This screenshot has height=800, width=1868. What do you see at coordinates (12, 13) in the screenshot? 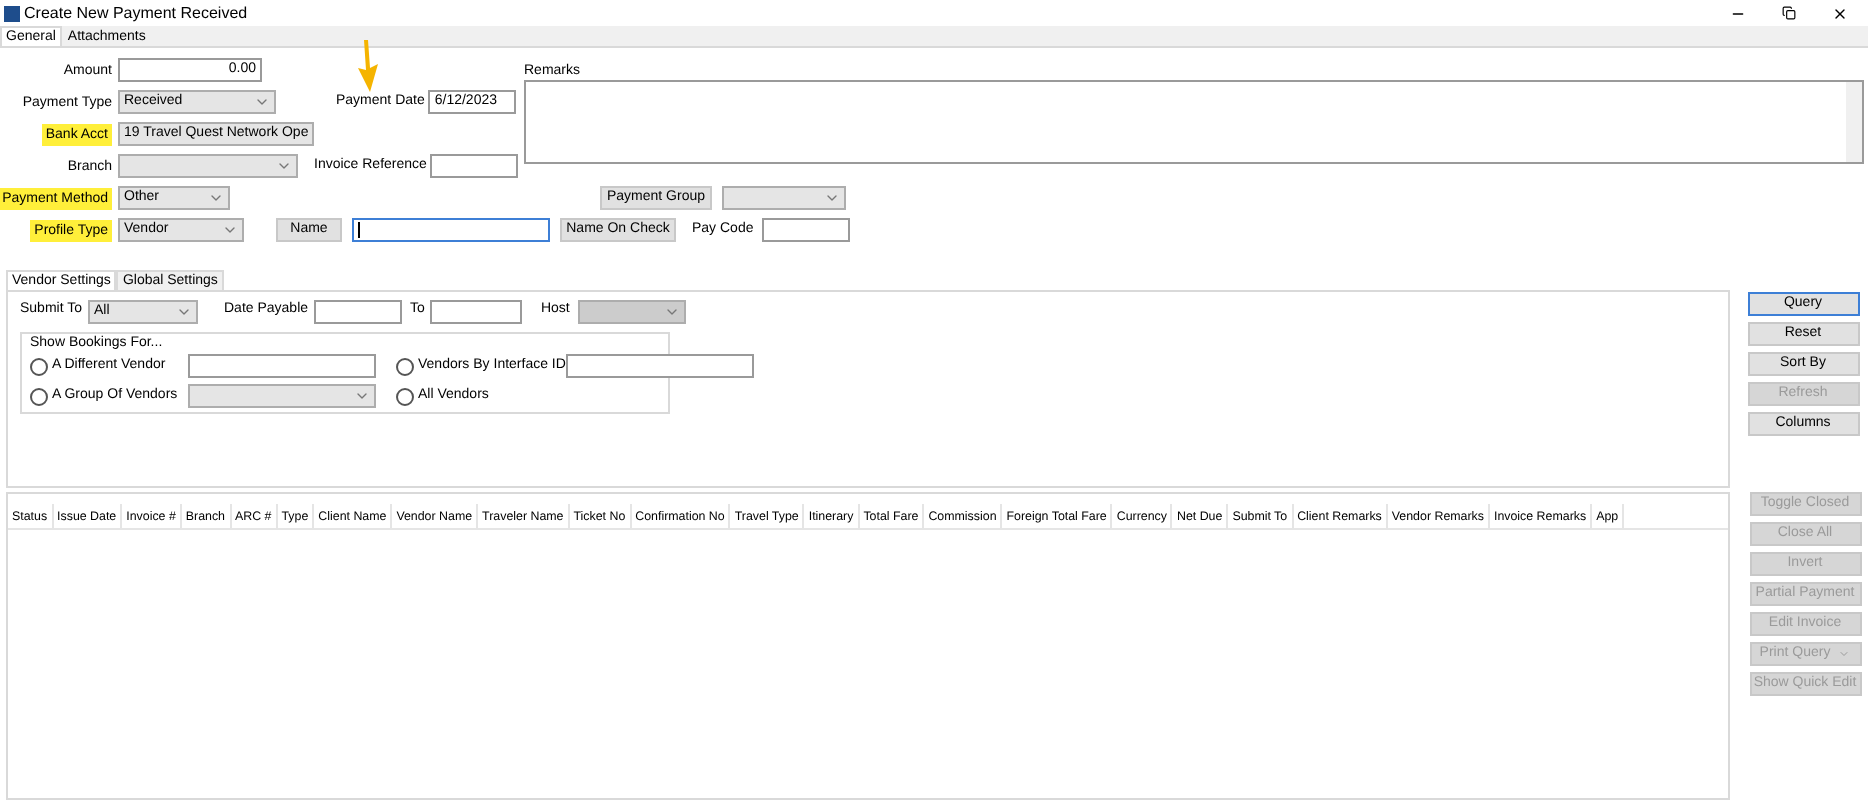
I see `app-icon` at bounding box center [12, 13].